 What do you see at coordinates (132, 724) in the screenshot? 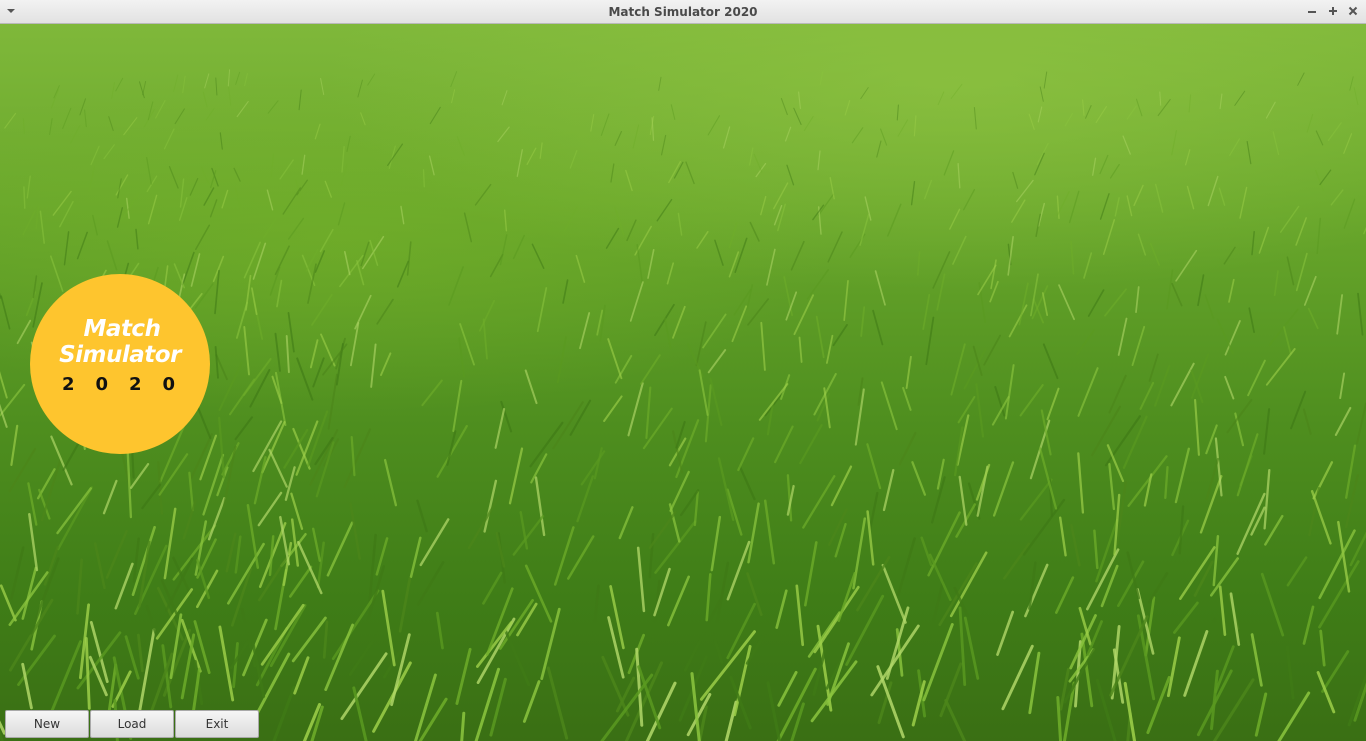
I see `load-button: Load` at bounding box center [132, 724].